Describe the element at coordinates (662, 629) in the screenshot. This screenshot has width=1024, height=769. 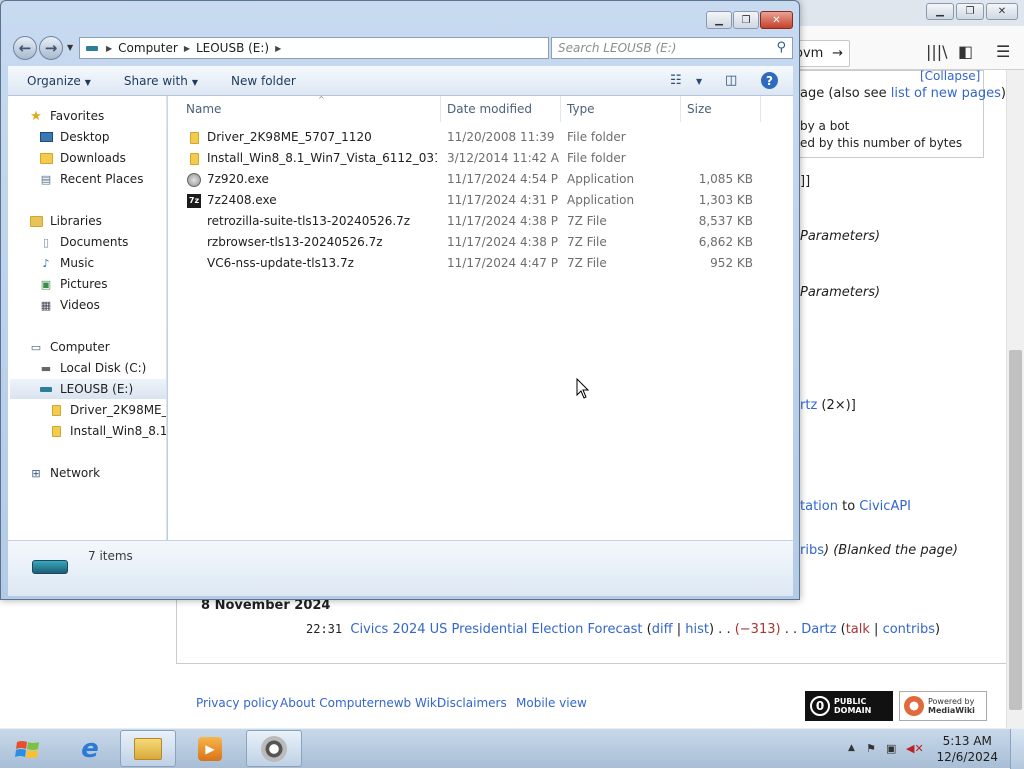
I see `diff-link: diff` at that location.